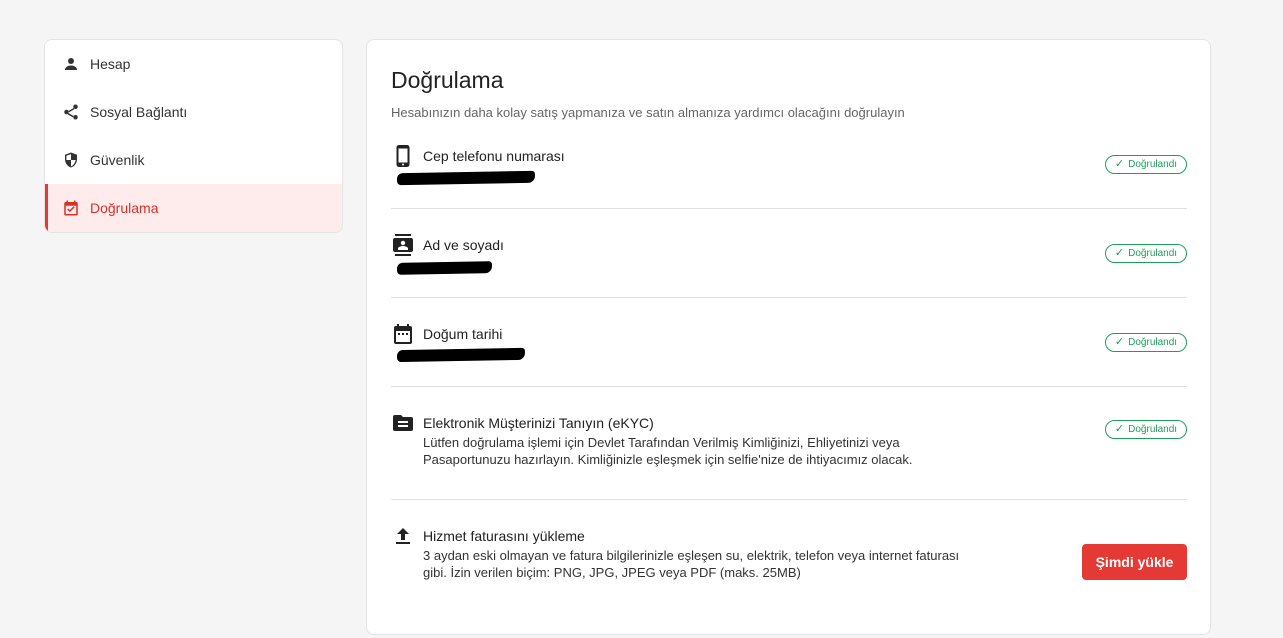  I want to click on share-icon, so click(71, 112).